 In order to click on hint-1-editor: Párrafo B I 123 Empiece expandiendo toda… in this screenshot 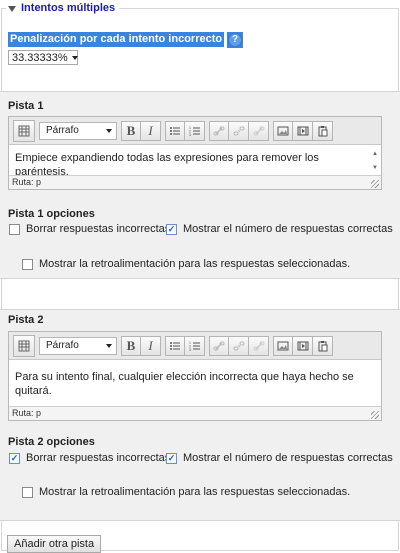, I will do `click(195, 153)`.